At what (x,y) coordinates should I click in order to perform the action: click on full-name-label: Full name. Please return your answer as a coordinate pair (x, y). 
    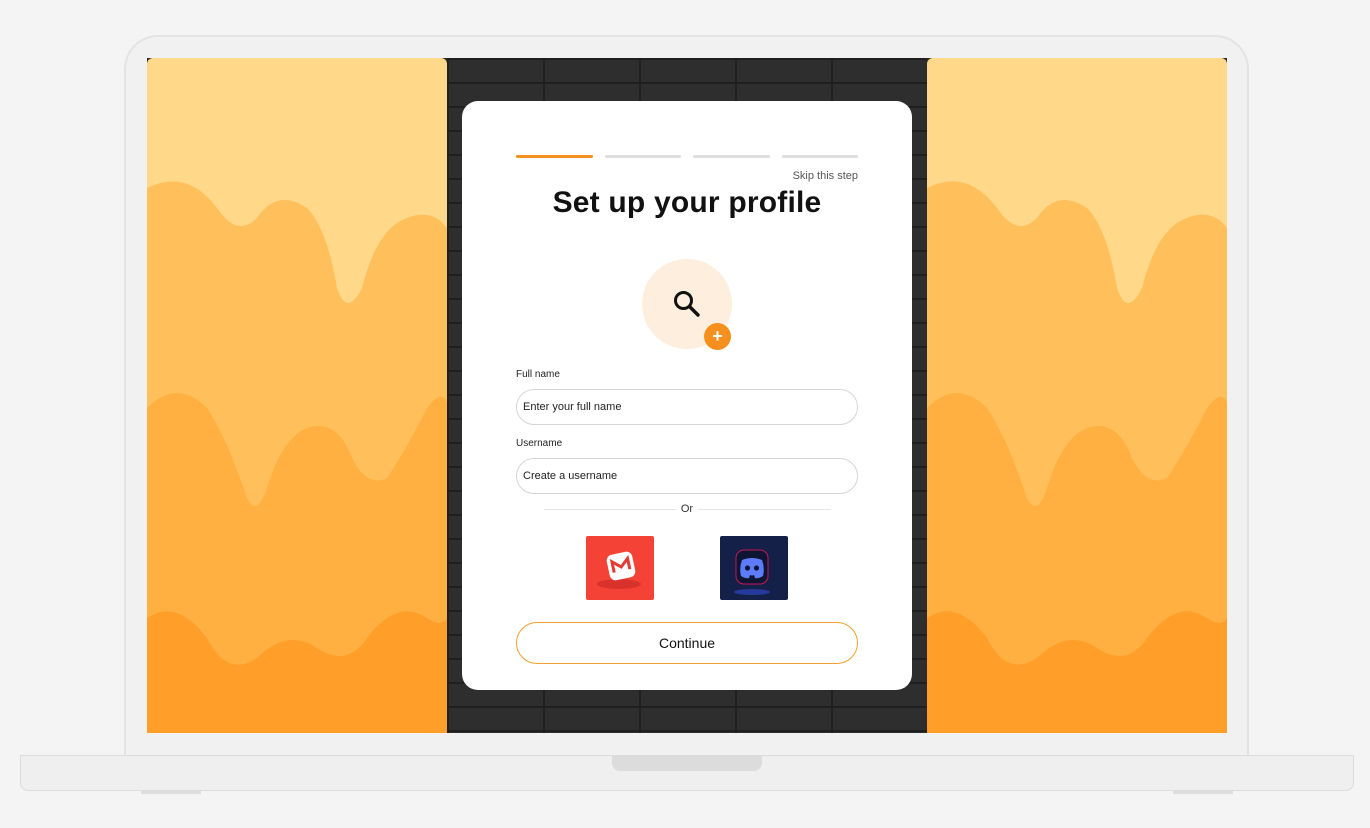
    Looking at the image, I should click on (538, 374).